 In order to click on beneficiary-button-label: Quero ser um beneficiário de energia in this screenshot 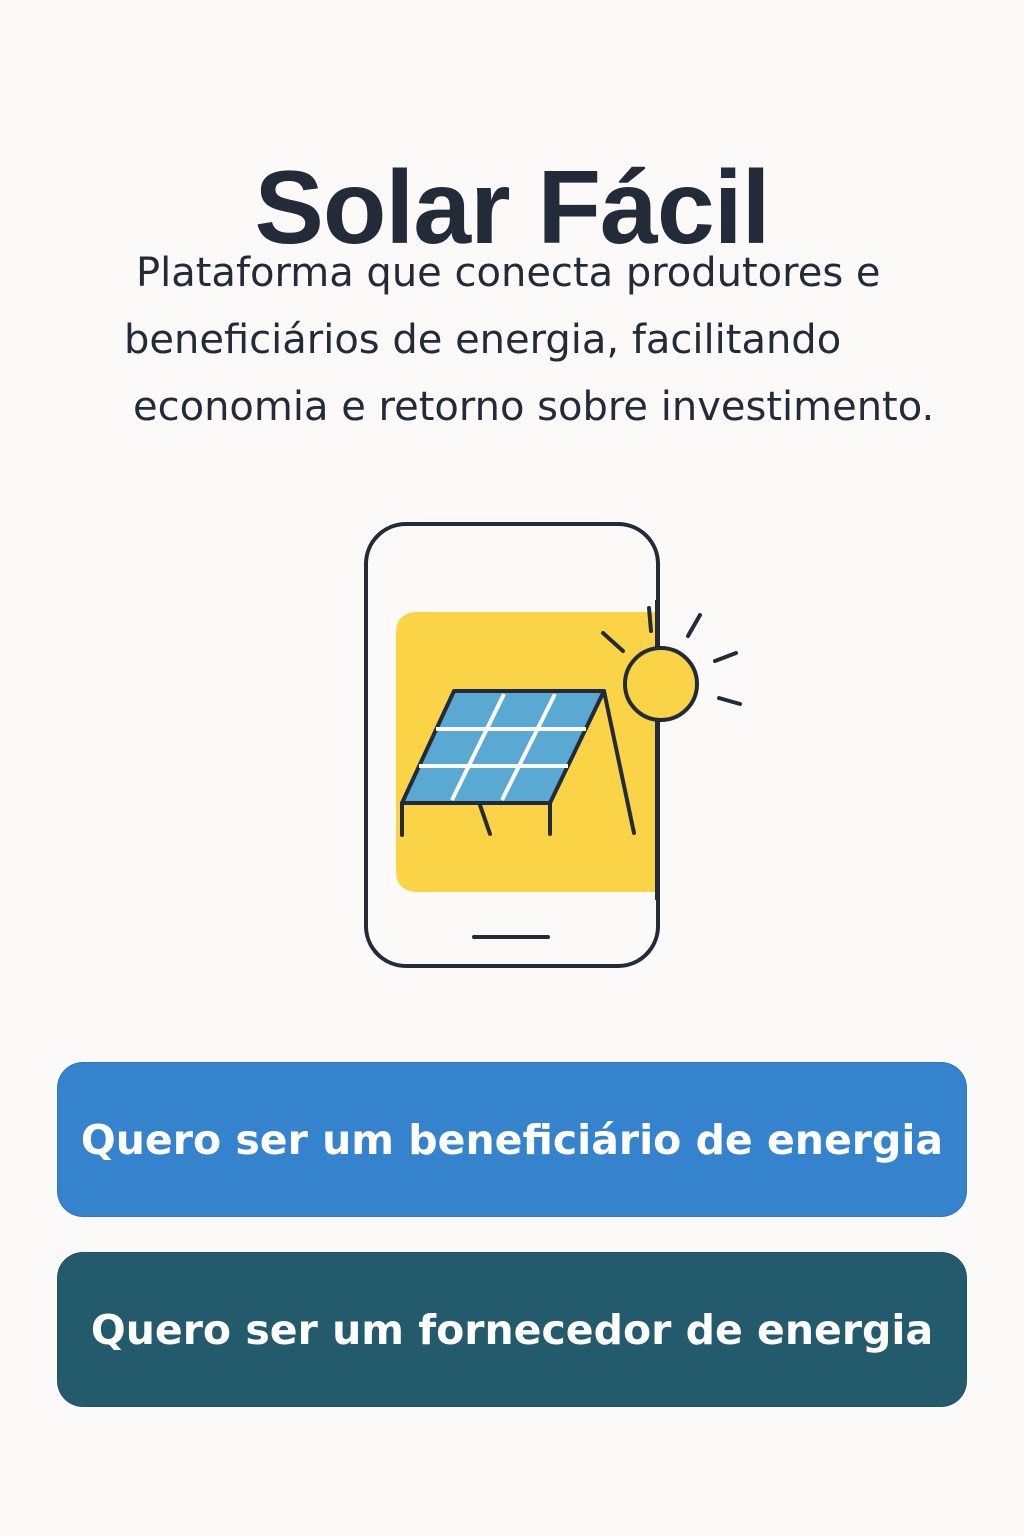, I will do `click(512, 1139)`.